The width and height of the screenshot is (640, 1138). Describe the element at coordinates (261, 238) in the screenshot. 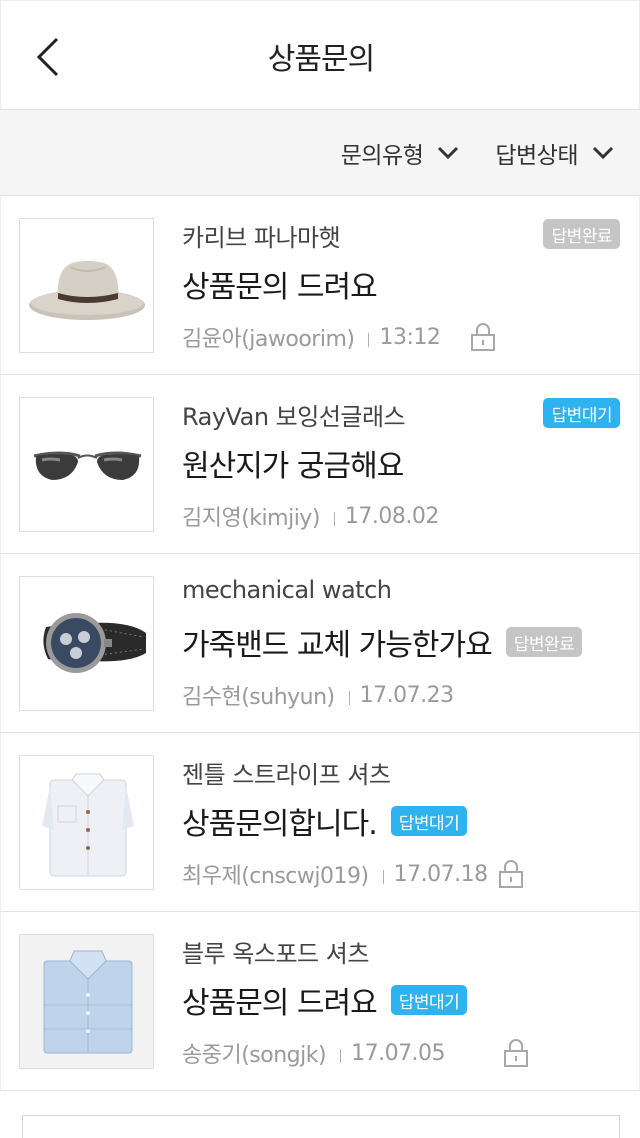

I see `product-name: 카리브 파나마햇` at that location.